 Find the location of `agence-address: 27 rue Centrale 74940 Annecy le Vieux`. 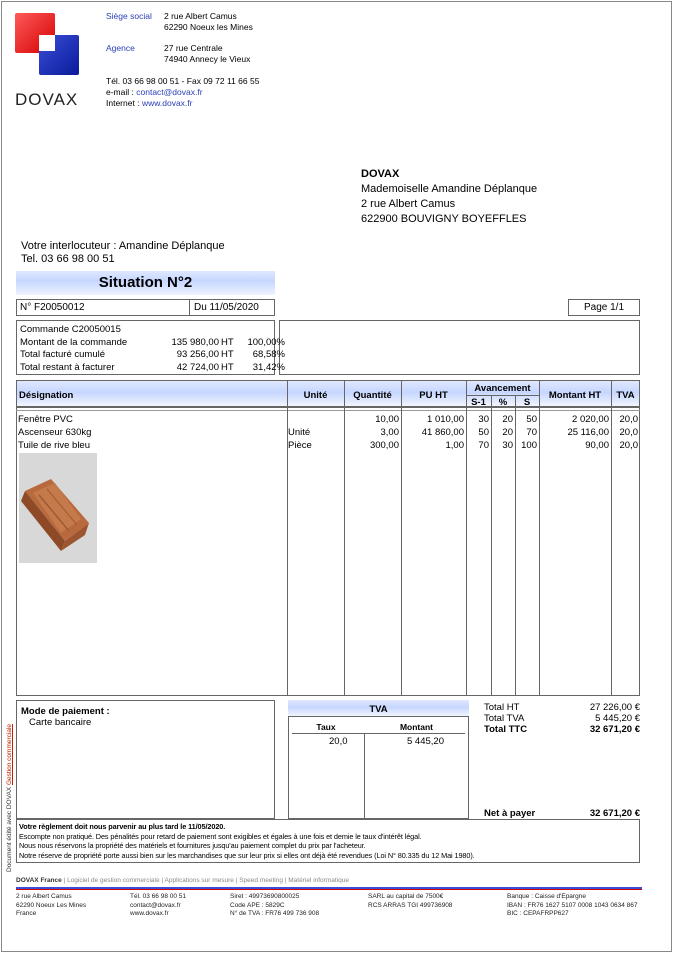

agence-address: 27 rue Centrale 74940 Annecy le Vieux is located at coordinates (207, 53).